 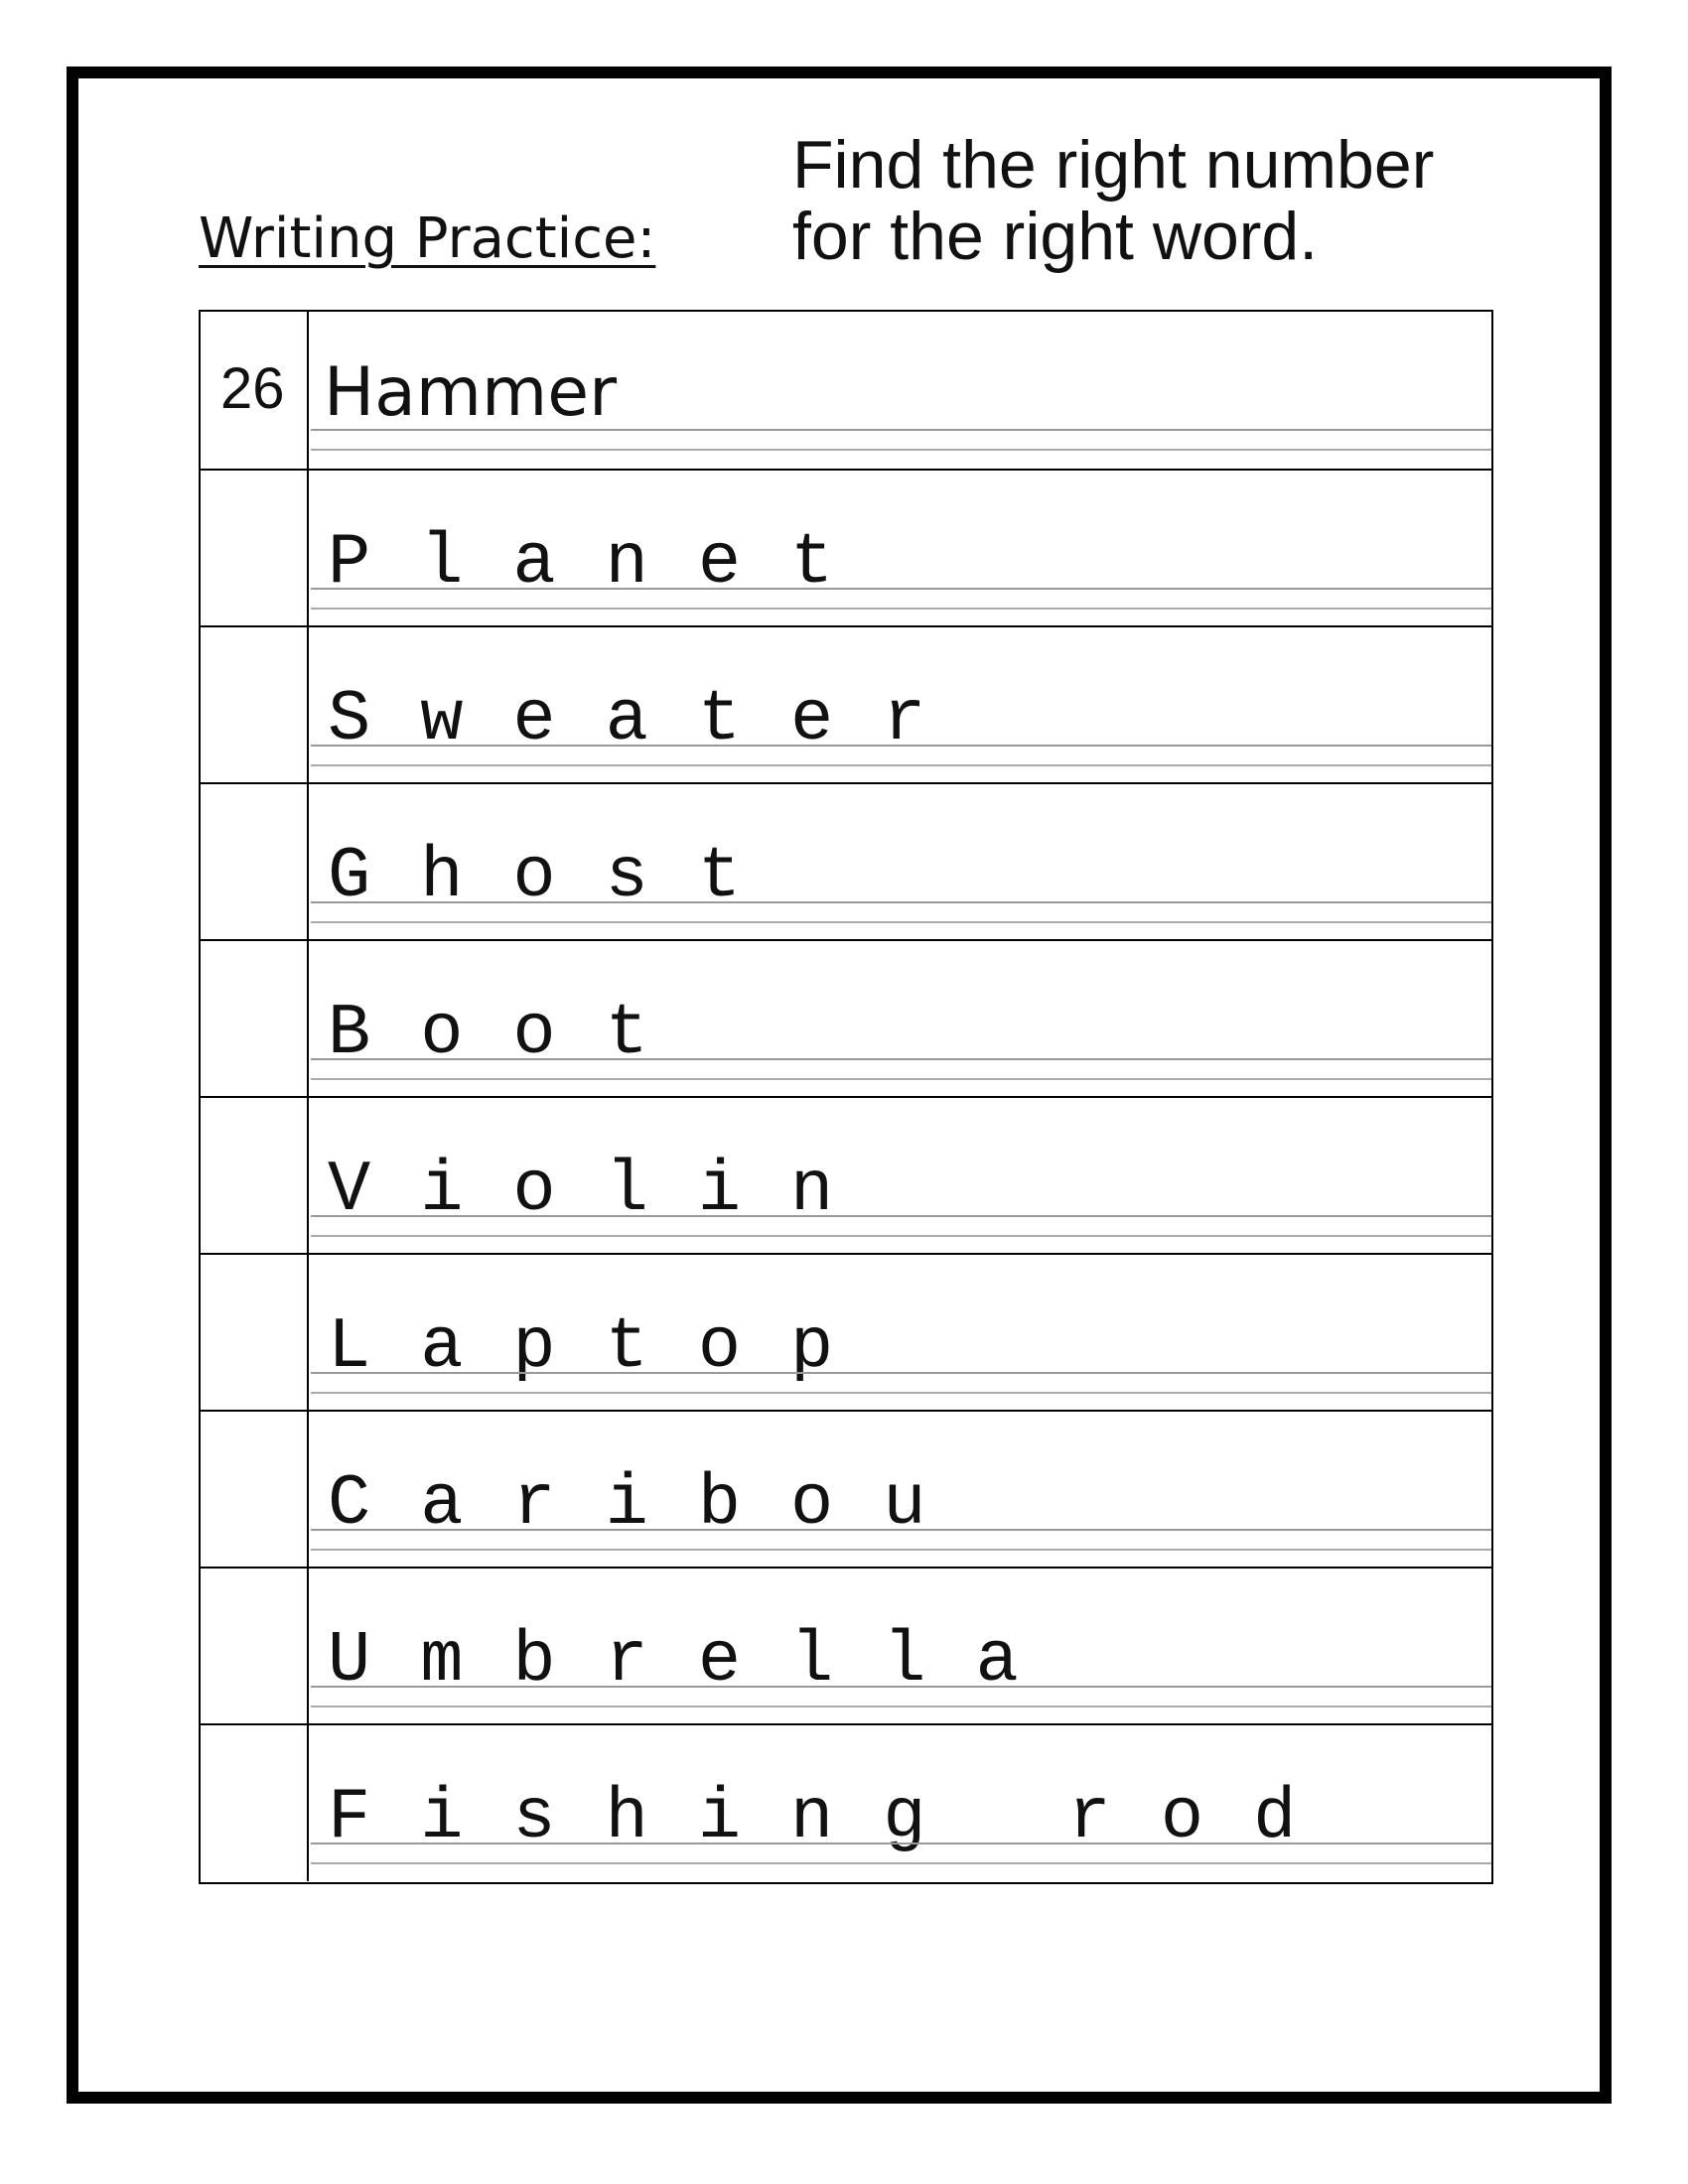 What do you see at coordinates (652, 719) in the screenshot?
I see `practice-word: Sweater` at bounding box center [652, 719].